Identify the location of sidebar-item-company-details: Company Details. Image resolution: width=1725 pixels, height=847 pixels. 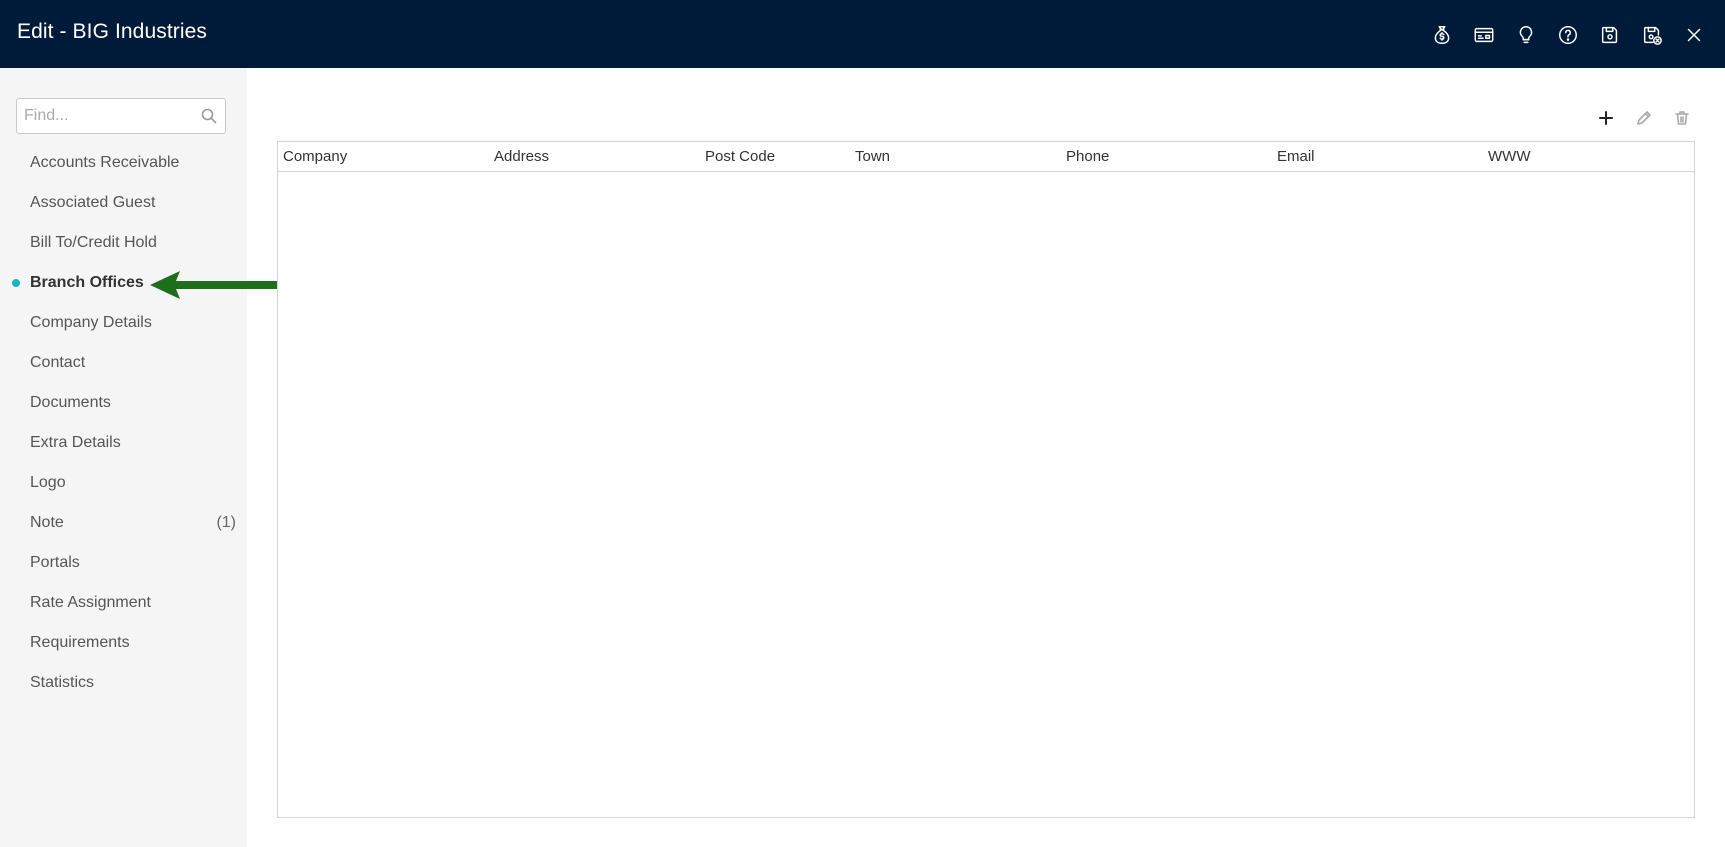
(123, 323).